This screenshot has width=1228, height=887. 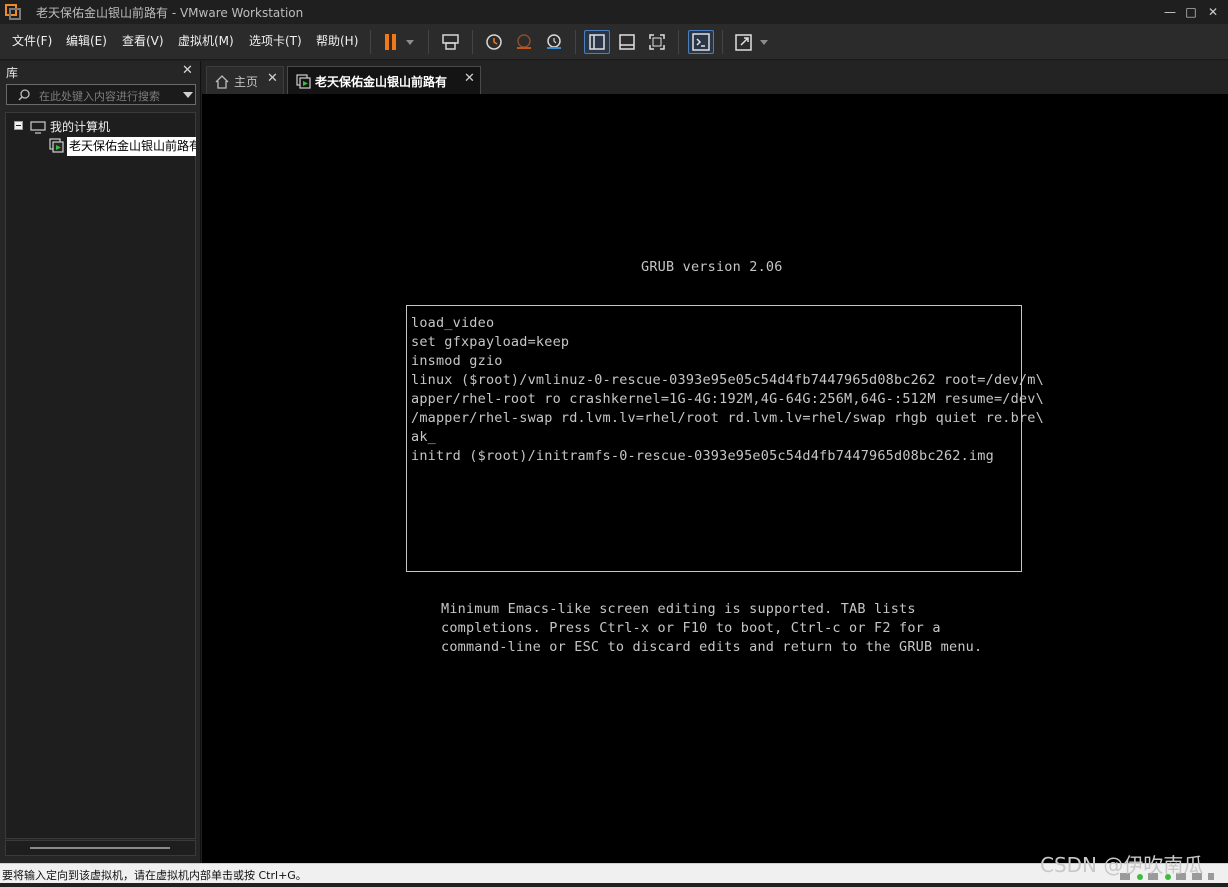 I want to click on tab-vm-label: 老天保佑金山银山前路有, so click(x=381, y=82).